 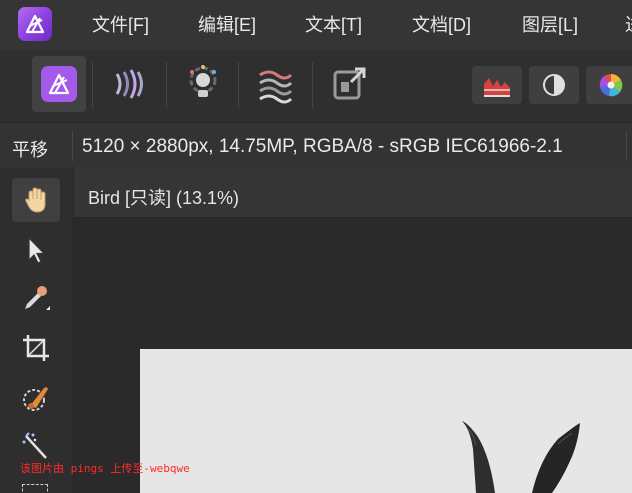 I want to click on document-tab-title: Bird [只读] (13.1%), so click(x=164, y=198).